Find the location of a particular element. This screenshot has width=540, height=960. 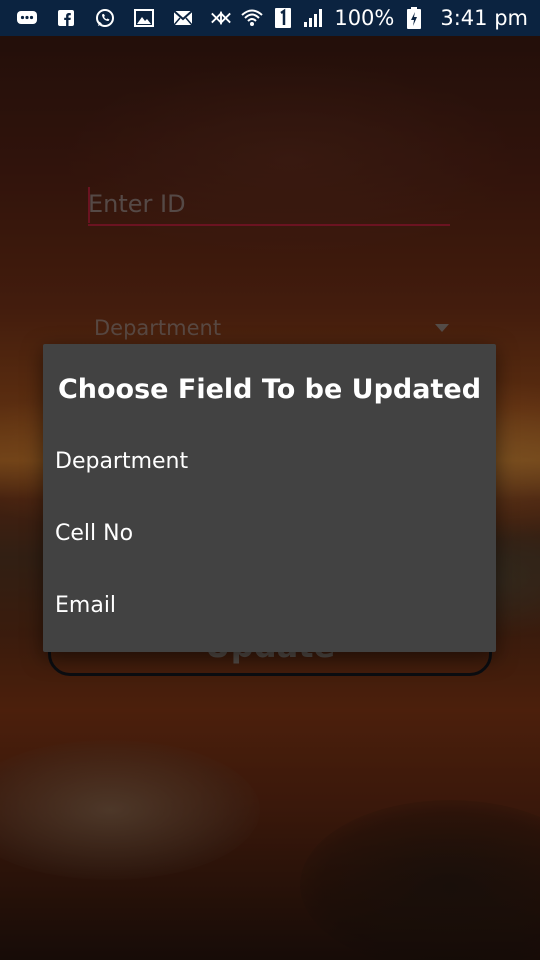

messaging-icon is located at coordinates (27, 18).